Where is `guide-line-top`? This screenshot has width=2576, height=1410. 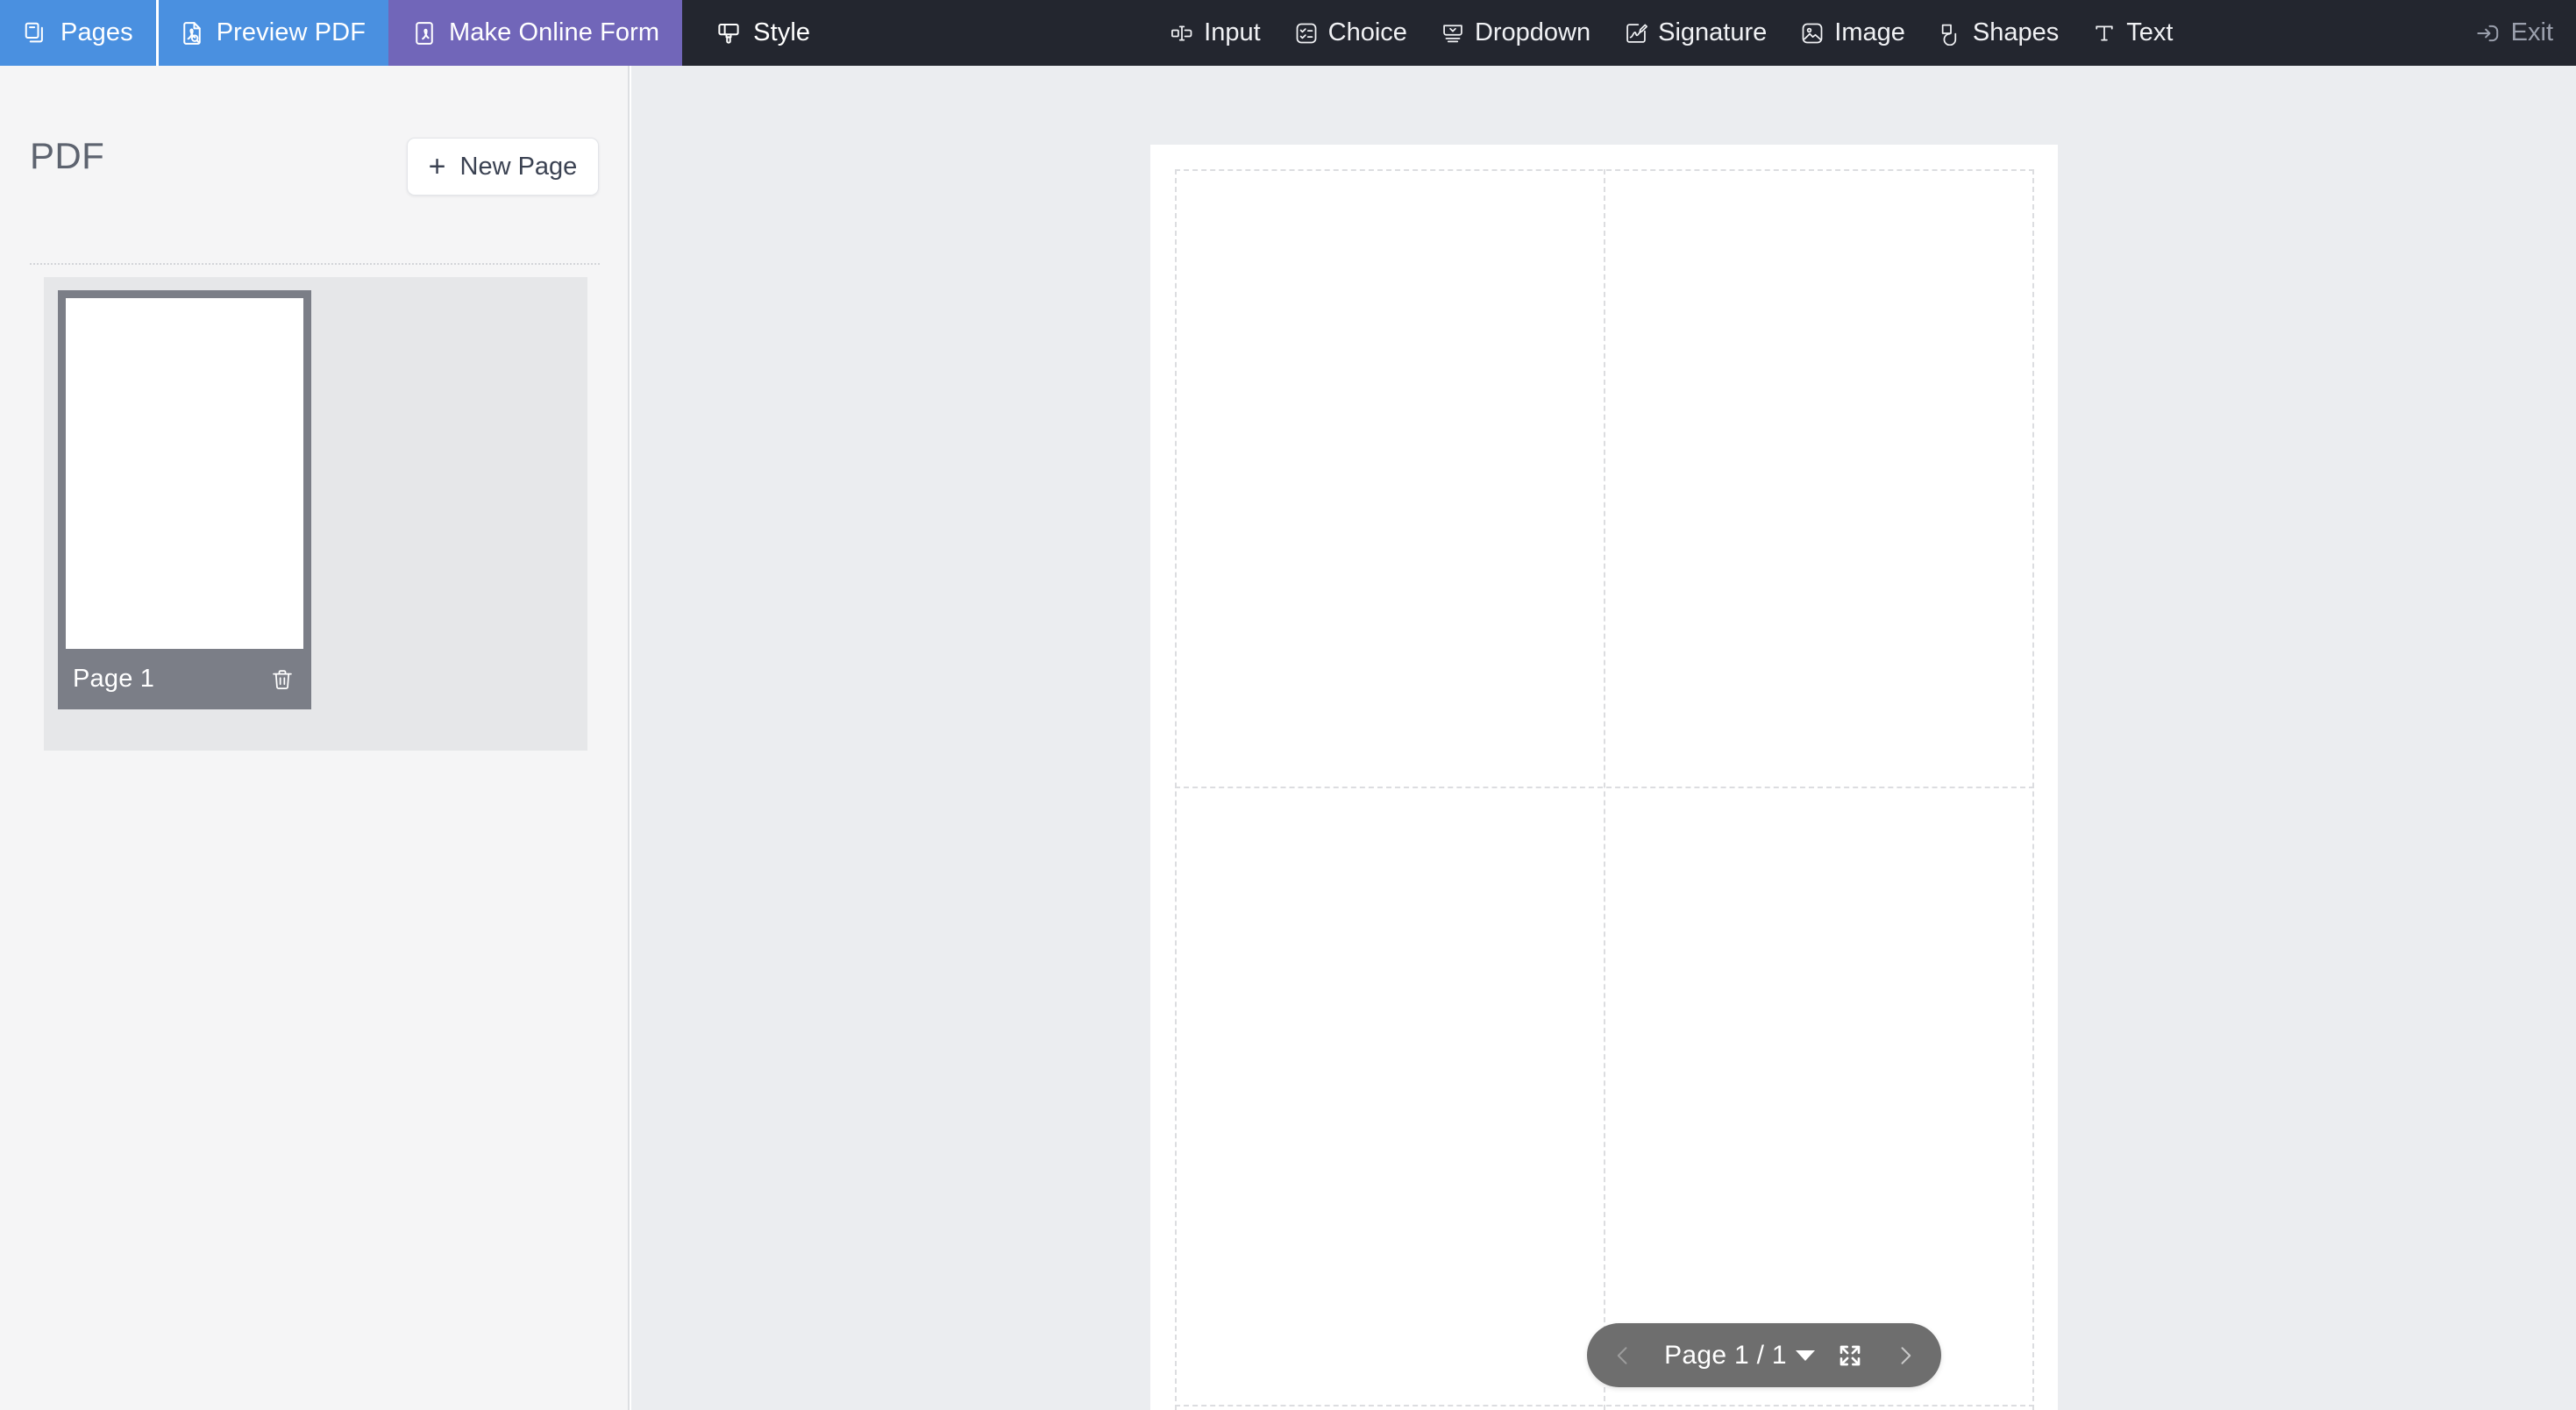
guide-line-top is located at coordinates (1604, 170).